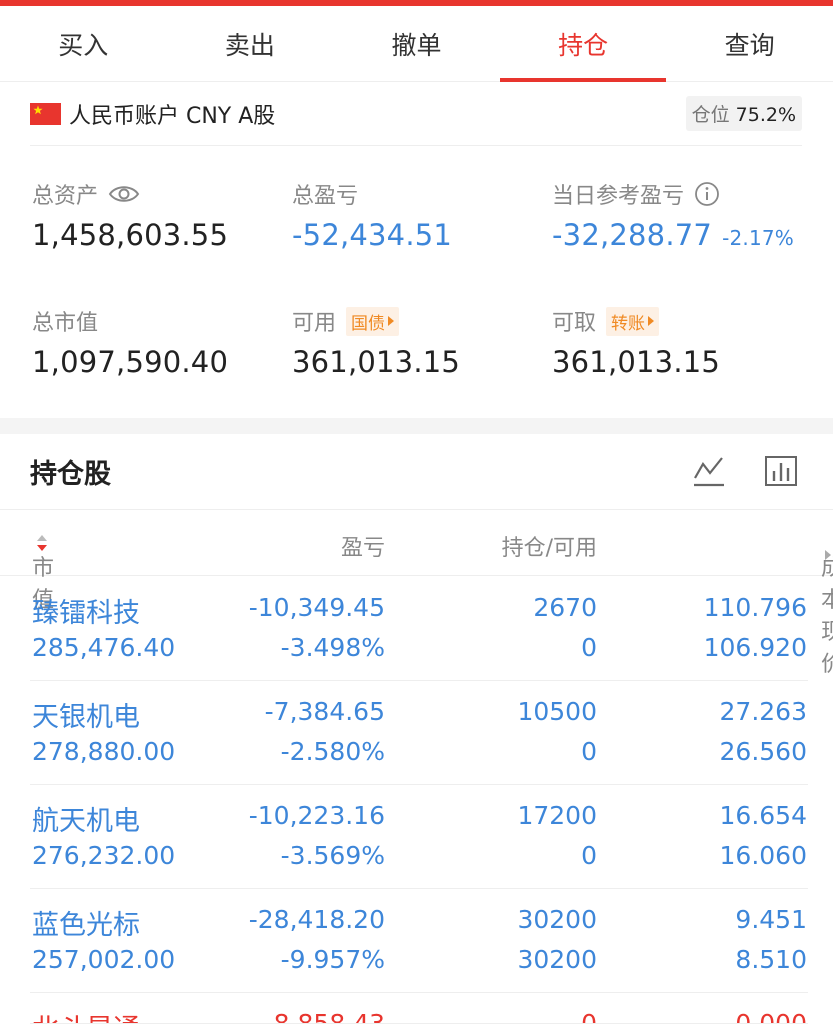 The width and height of the screenshot is (833, 1024). Describe the element at coordinates (765, 115) in the screenshot. I see `position-ratio-value: 75.2%` at that location.